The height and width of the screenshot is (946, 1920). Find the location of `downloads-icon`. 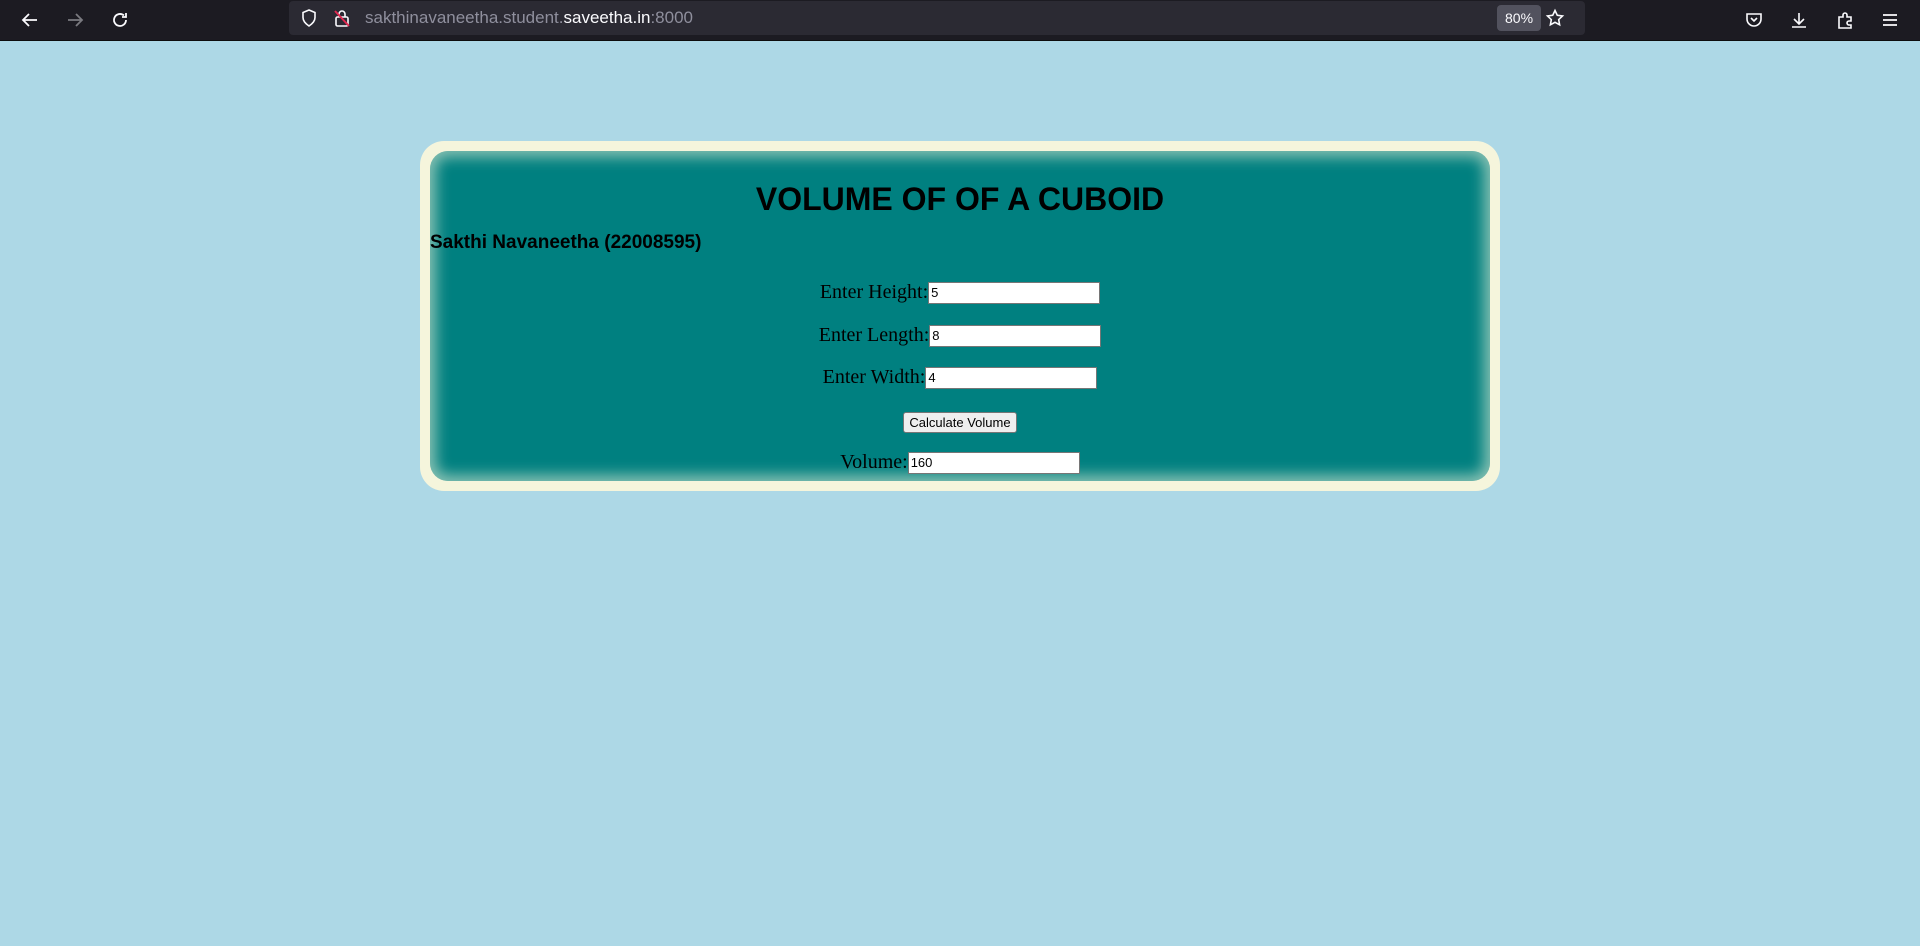

downloads-icon is located at coordinates (1799, 20).